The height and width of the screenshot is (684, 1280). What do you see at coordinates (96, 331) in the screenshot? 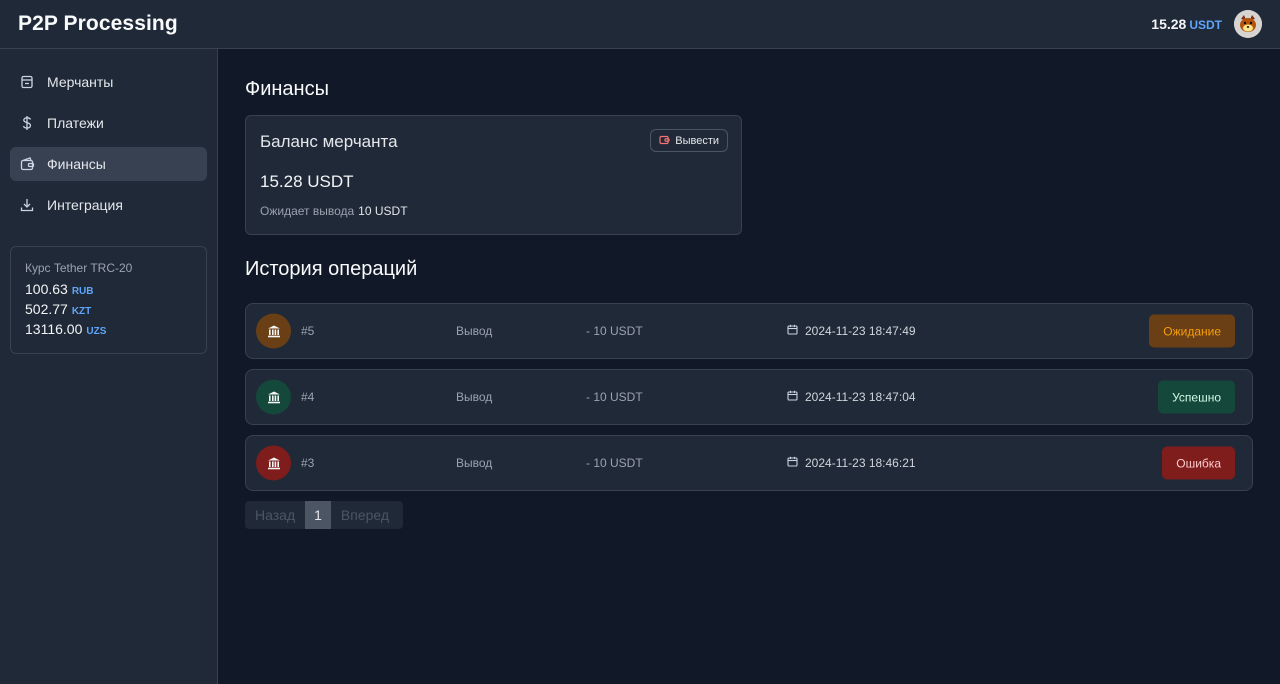
I see `rate-currency: UZS` at bounding box center [96, 331].